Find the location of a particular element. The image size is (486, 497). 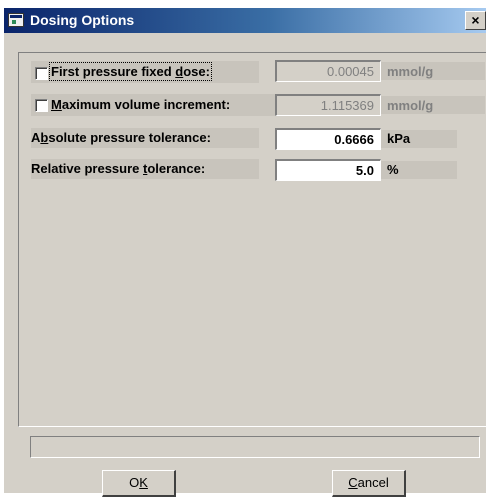

first-dose-checkbox is located at coordinates (41, 73).